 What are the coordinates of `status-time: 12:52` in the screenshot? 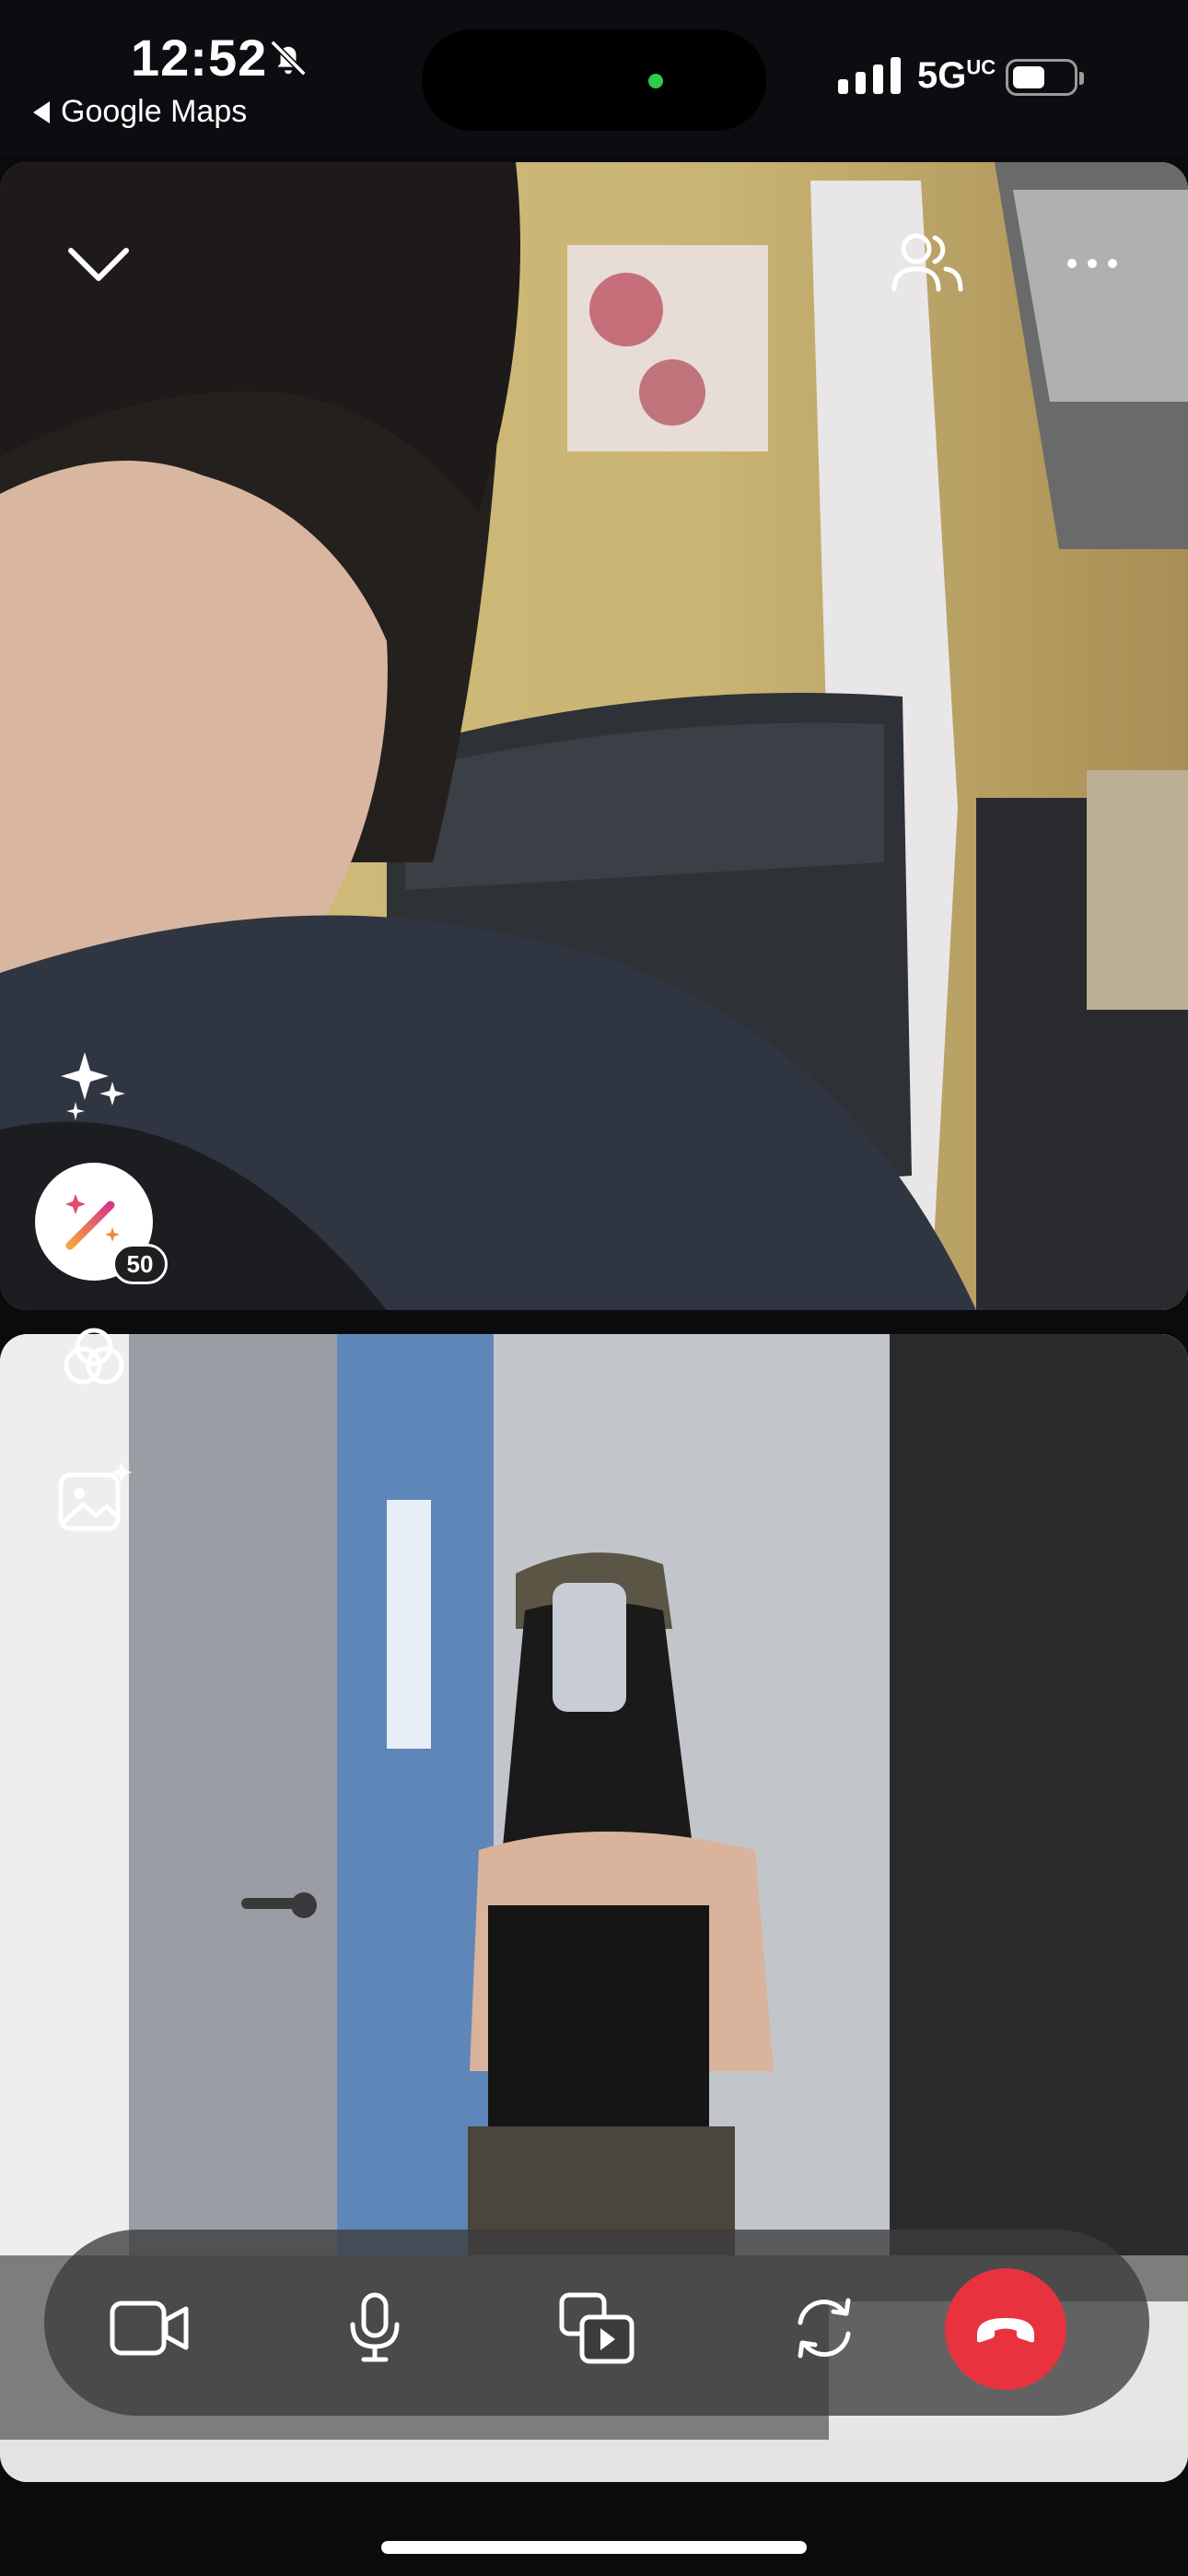 It's located at (199, 58).